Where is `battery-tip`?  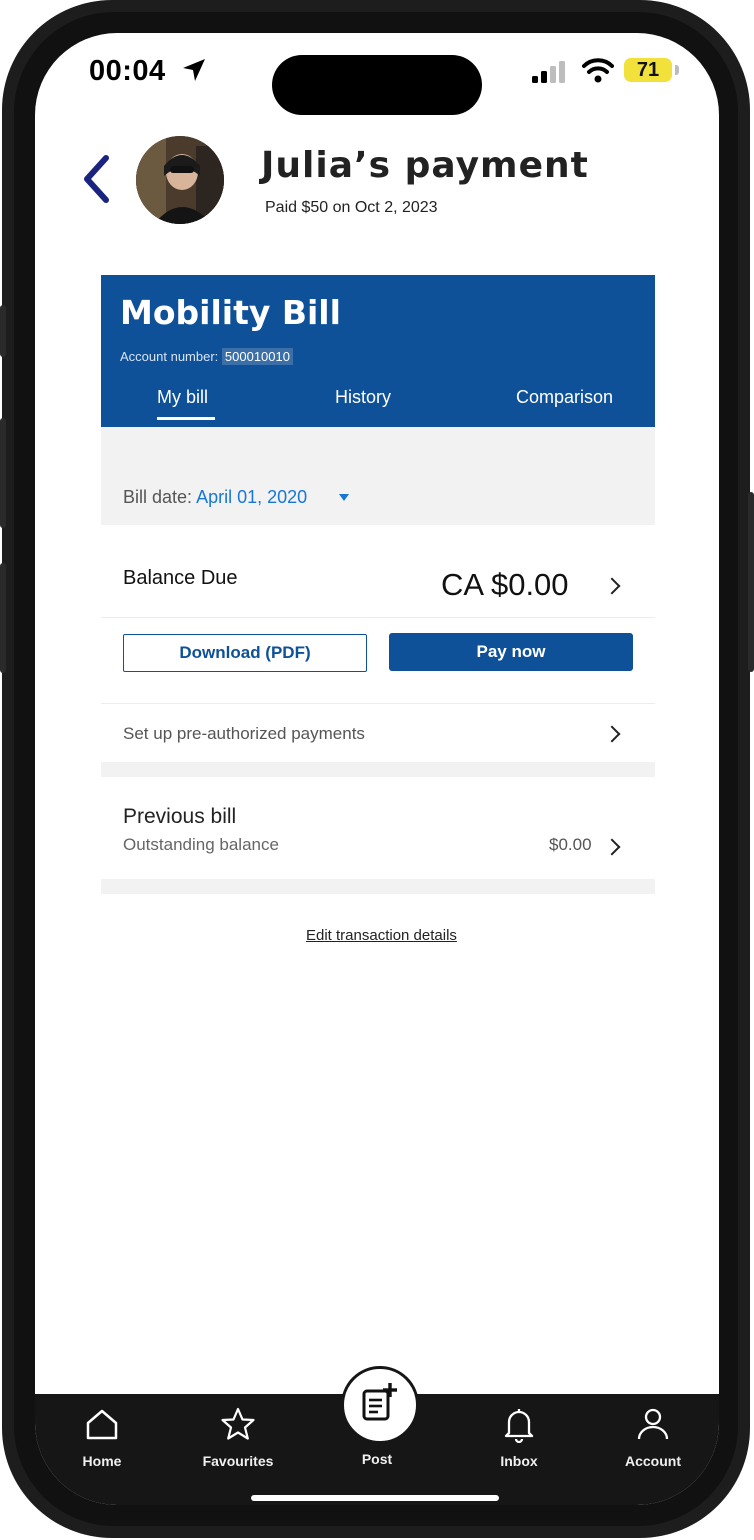
battery-tip is located at coordinates (677, 70).